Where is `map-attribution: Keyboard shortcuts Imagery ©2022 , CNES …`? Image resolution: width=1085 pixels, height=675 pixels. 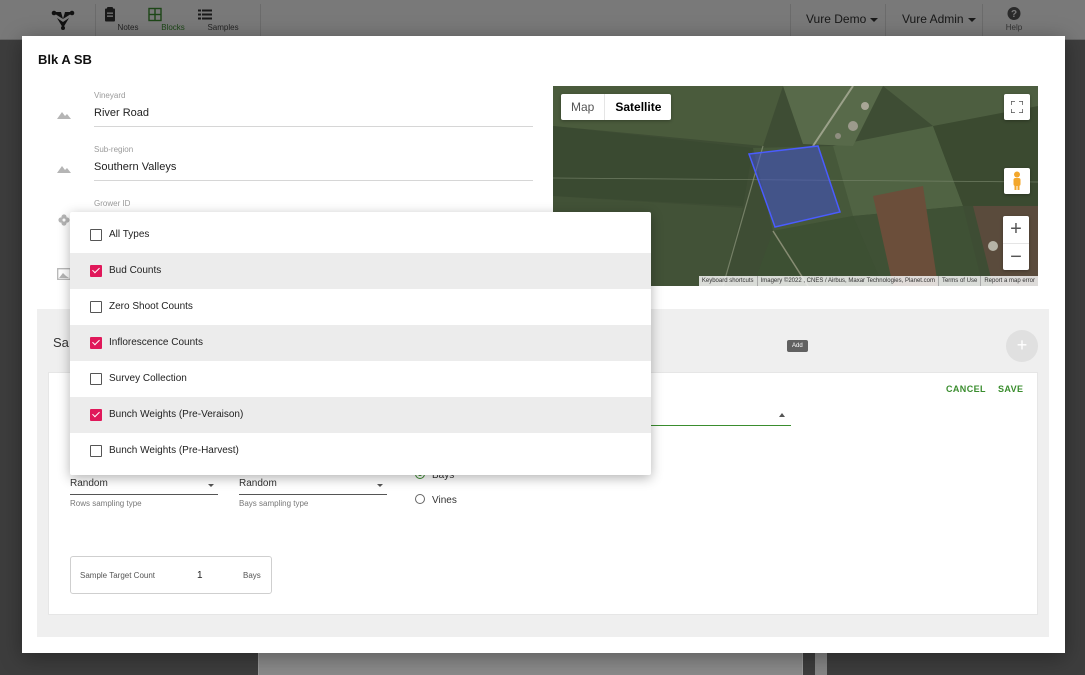 map-attribution: Keyboard shortcuts Imagery ©2022 , CNES … is located at coordinates (868, 281).